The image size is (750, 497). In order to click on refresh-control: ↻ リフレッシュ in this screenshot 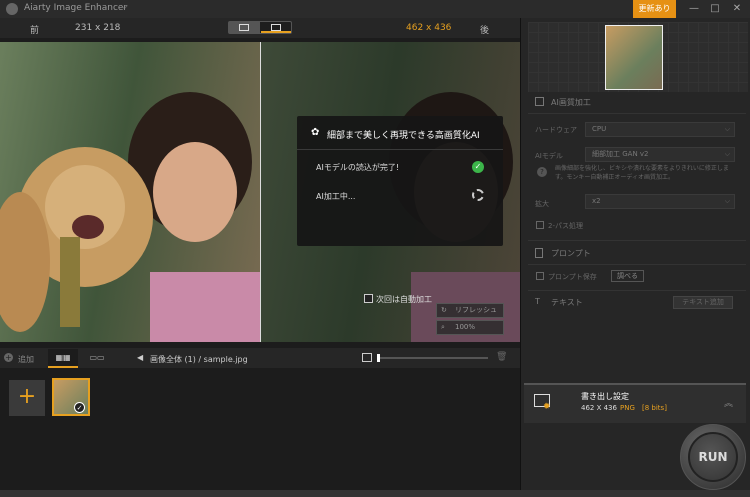, I will do `click(470, 310)`.